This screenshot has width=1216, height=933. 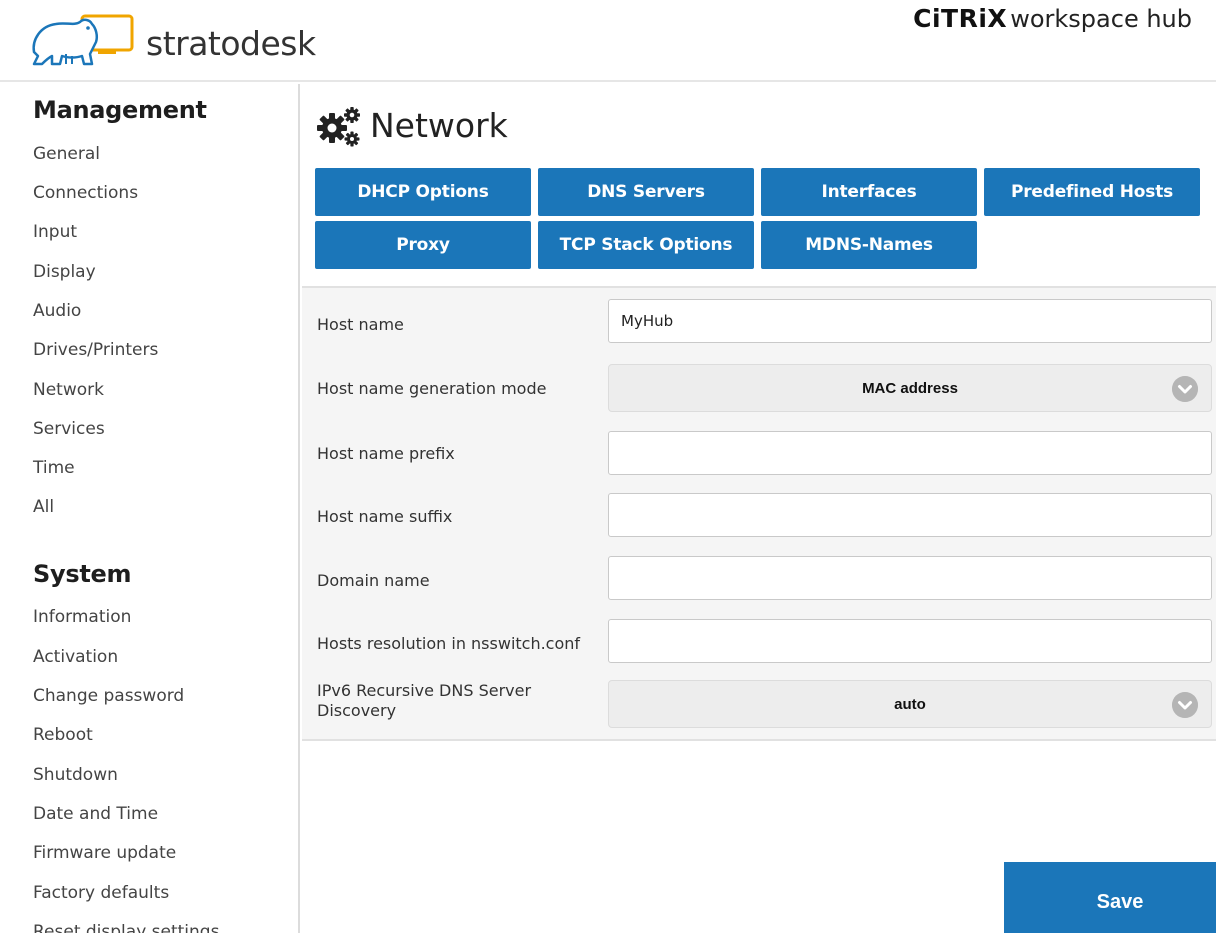 I want to click on sidebar-item-firmware-update: Firmware update, so click(x=104, y=853).